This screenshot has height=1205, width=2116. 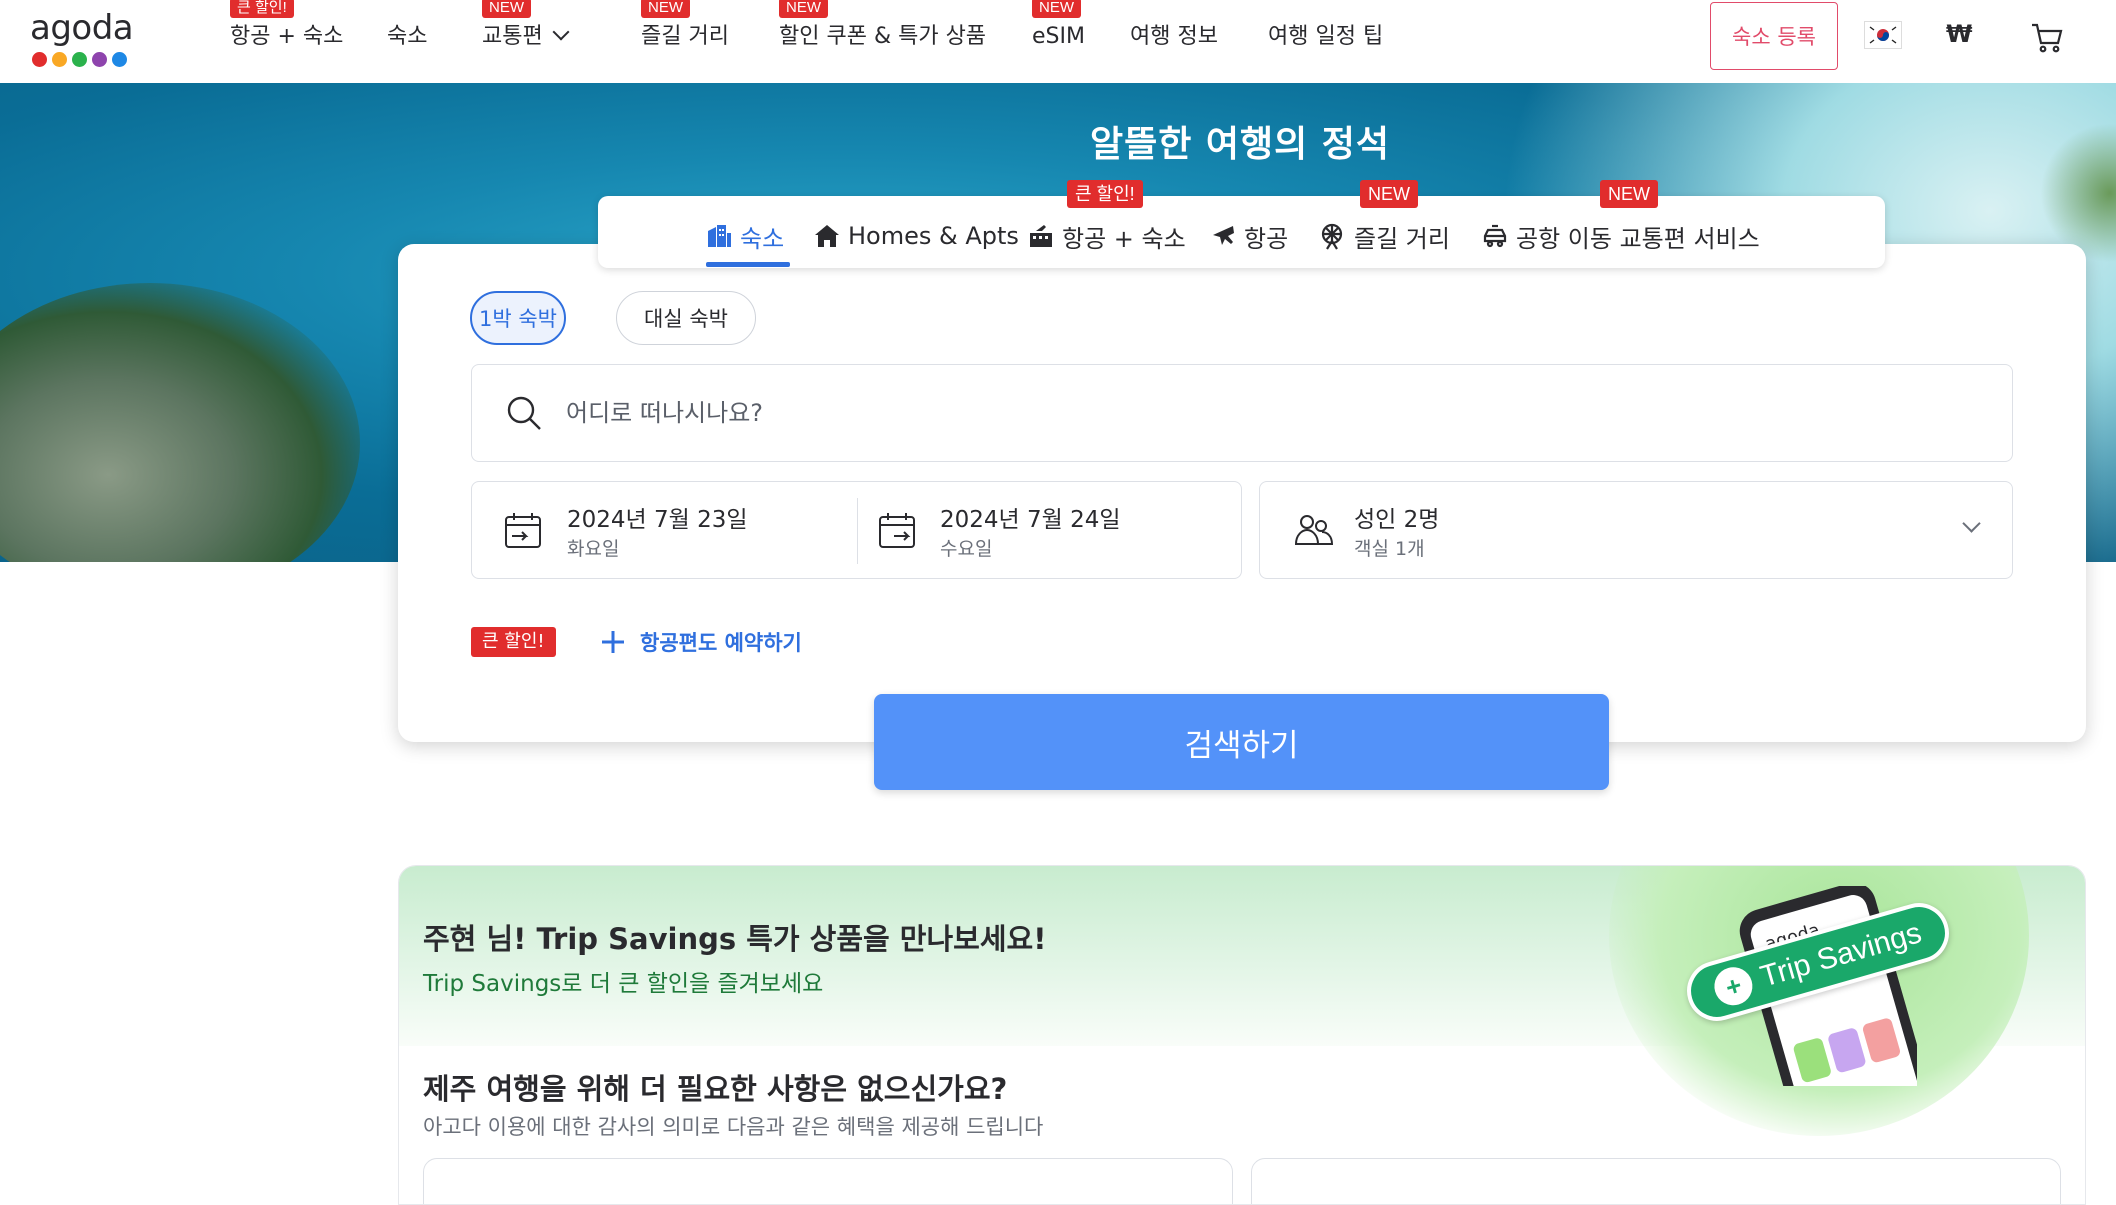 What do you see at coordinates (733, 1127) in the screenshot?
I see `extra-needs-description: 아고다 이용에 대한 감사의 의미로 다음과 같은 혜택을 제공해 드립니다` at bounding box center [733, 1127].